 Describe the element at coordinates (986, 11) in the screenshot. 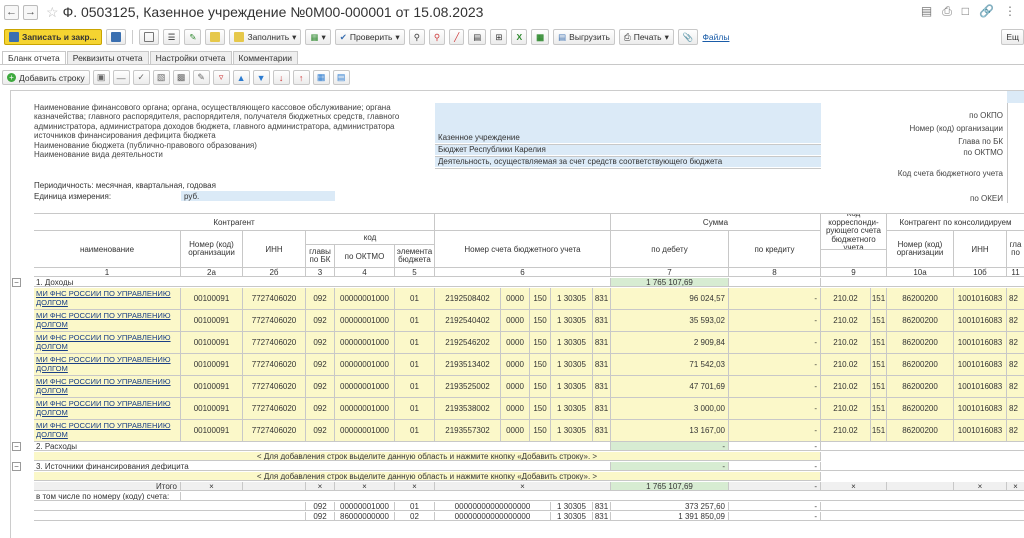

I see `link-icon: 🔗` at that location.